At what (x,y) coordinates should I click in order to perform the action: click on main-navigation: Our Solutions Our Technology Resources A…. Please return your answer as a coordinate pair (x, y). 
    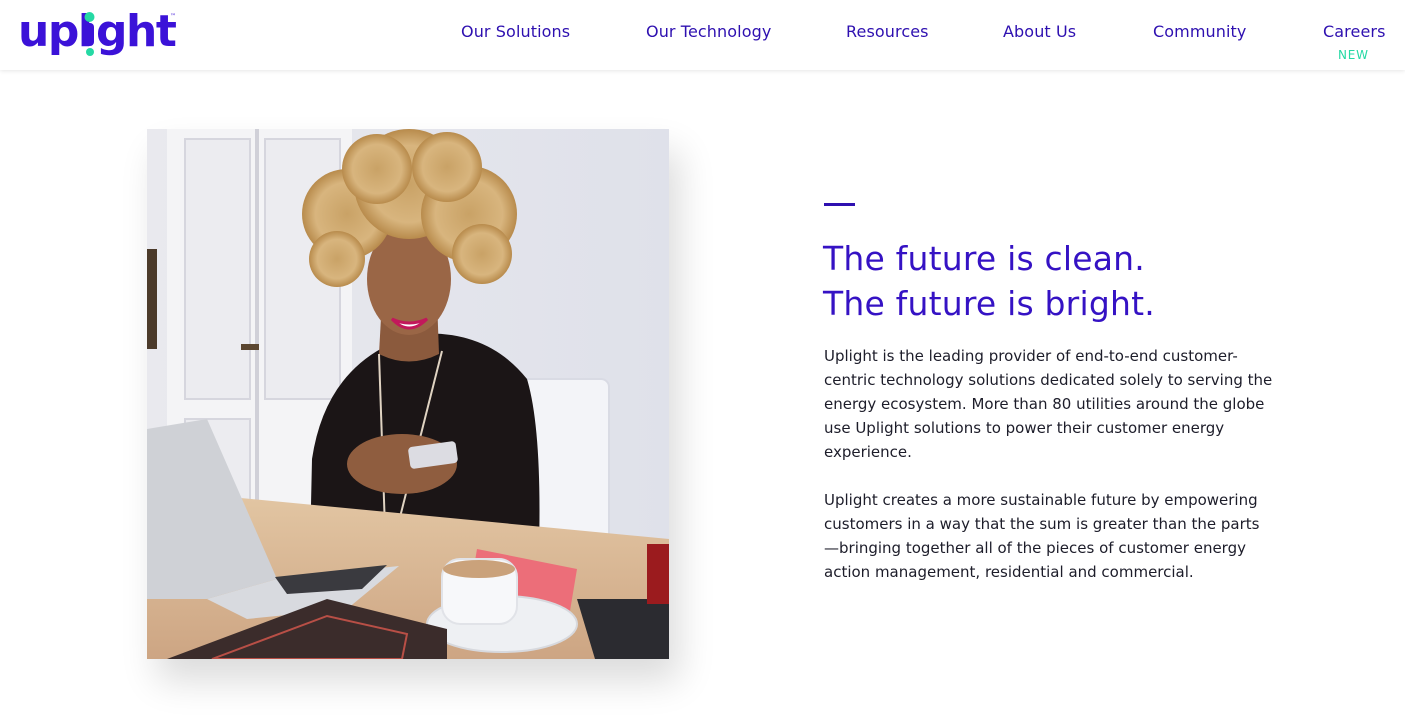
    Looking at the image, I should click on (702, 35).